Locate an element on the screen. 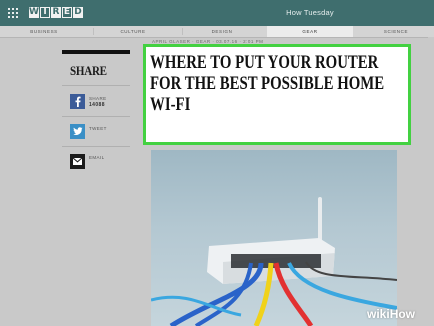 This screenshot has height=326, width=434. logo-letter: W is located at coordinates (34, 12).